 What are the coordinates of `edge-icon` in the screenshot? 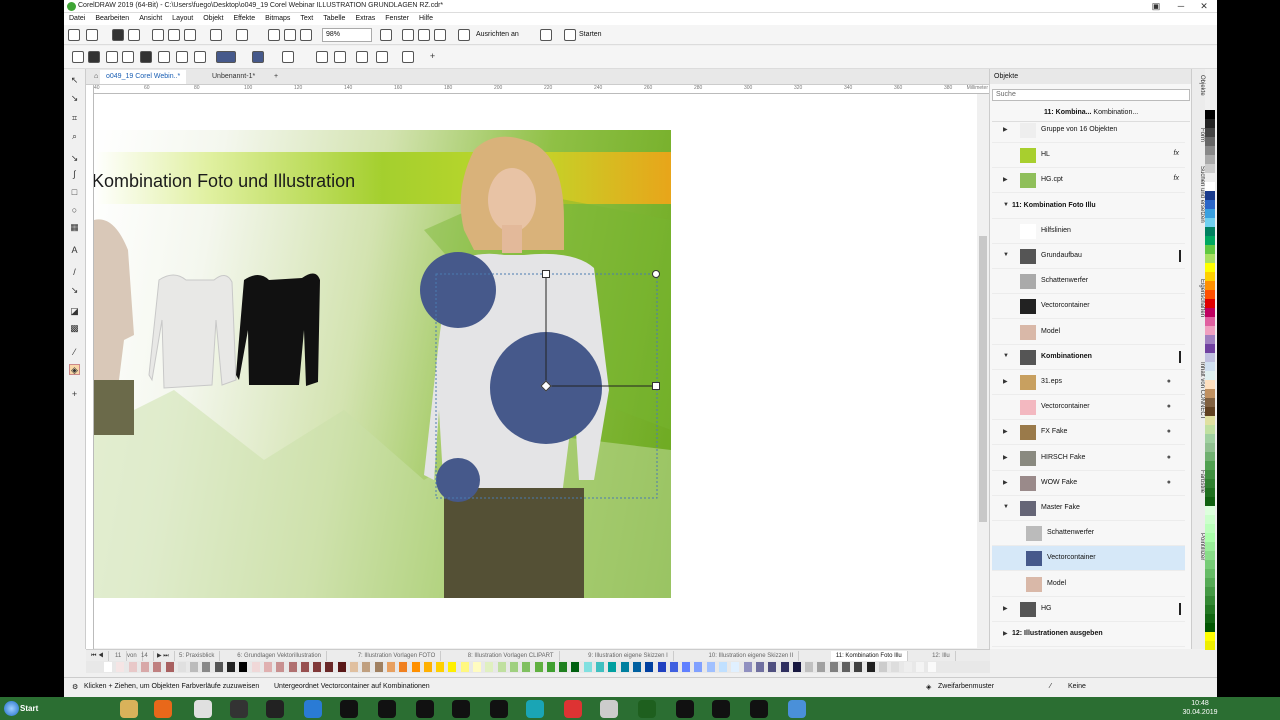 It's located at (313, 709).